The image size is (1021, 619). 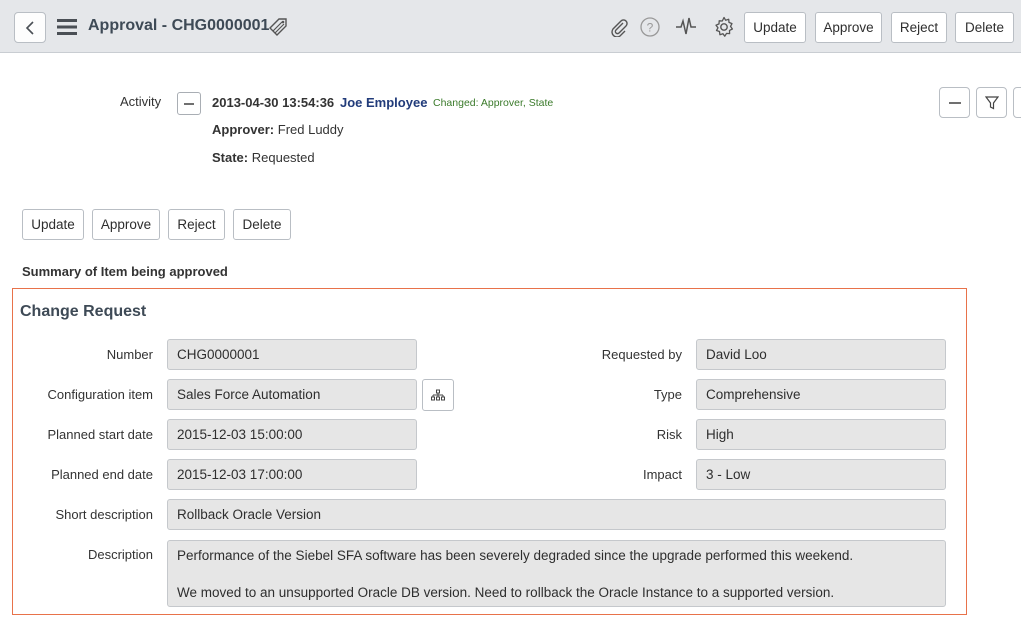 What do you see at coordinates (641, 354) in the screenshot?
I see `requested-by-label: Requested by` at bounding box center [641, 354].